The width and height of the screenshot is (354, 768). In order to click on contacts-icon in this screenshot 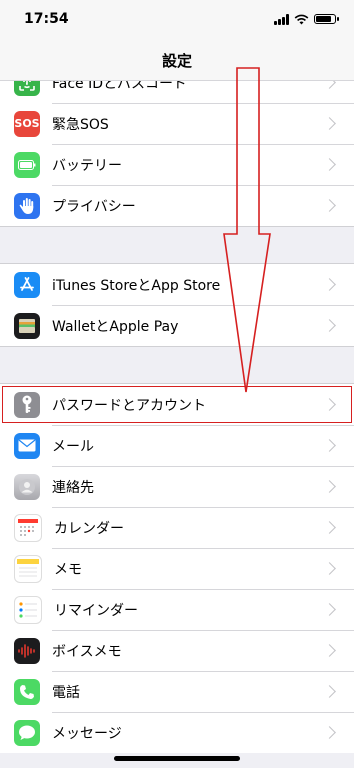, I will do `click(27, 486)`.